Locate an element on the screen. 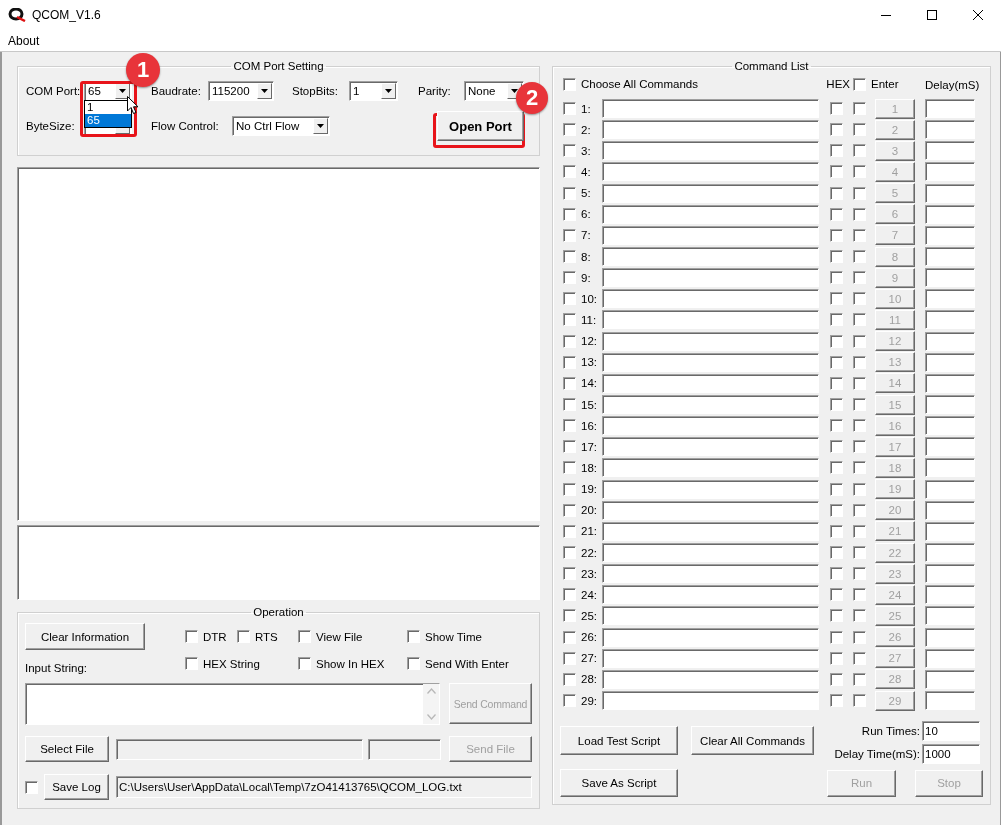 This screenshot has height=825, width=1001. row-label: 13: is located at coordinates (589, 362).